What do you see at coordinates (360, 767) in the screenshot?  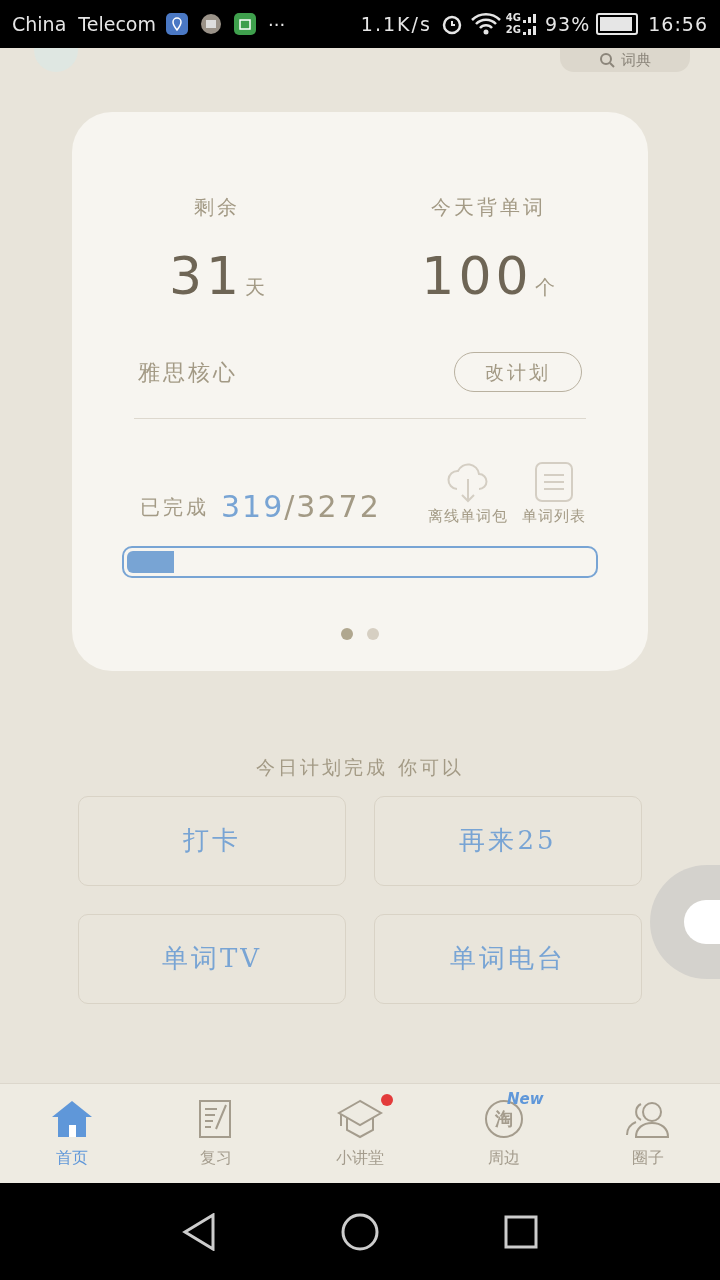 I see `section-title: 今日计划完成 你可以` at bounding box center [360, 767].